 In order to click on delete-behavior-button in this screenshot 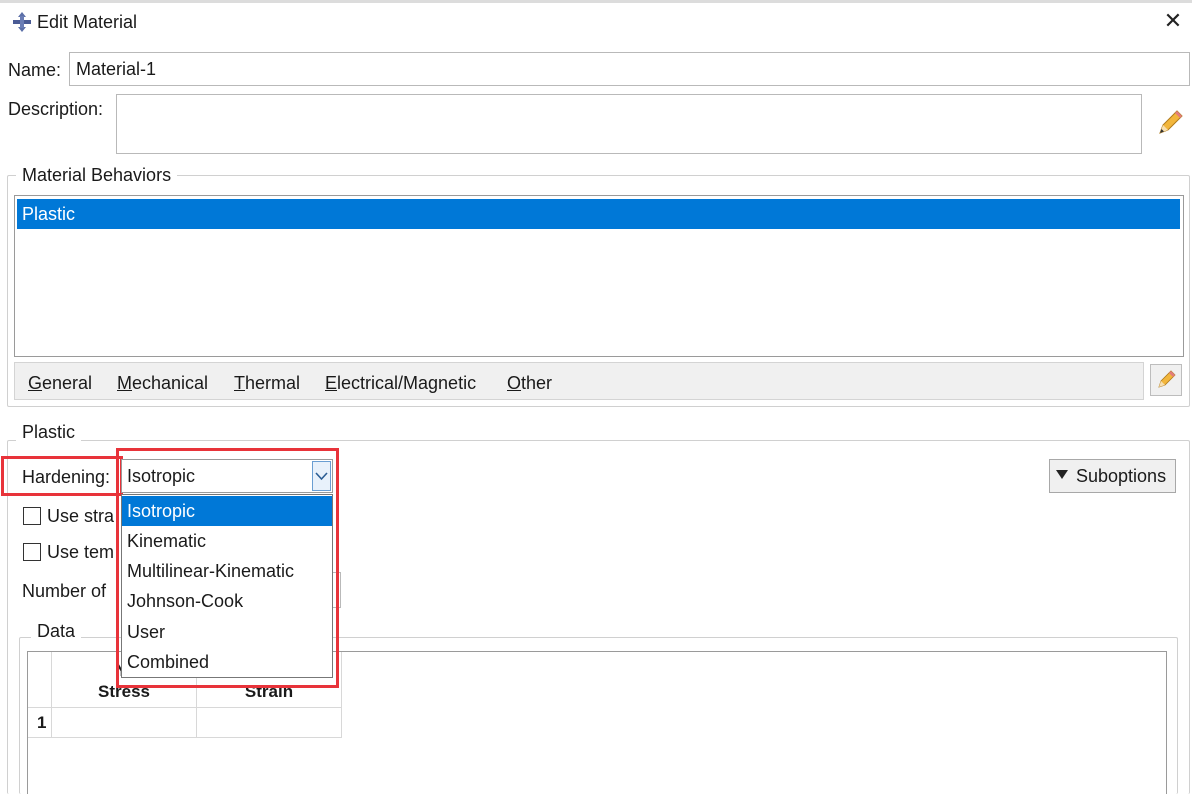, I will do `click(1166, 380)`.